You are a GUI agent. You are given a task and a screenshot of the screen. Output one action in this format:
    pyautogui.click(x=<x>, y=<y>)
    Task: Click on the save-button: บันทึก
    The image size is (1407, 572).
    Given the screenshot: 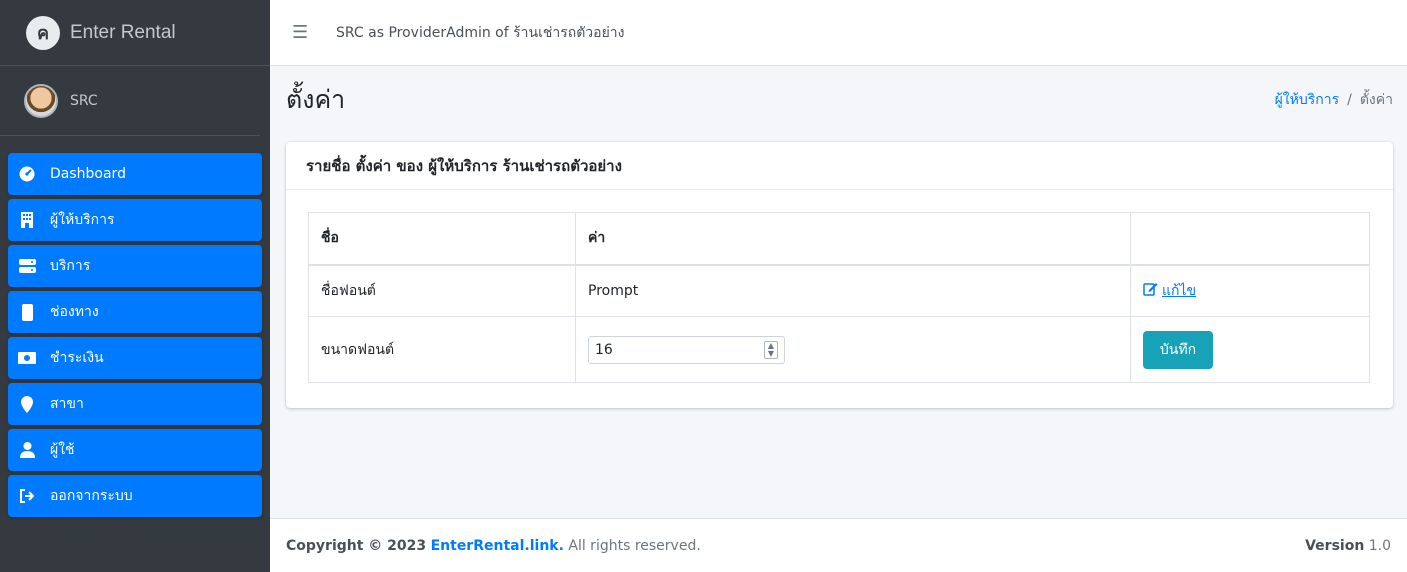 What is the action you would take?
    pyautogui.click(x=1178, y=349)
    